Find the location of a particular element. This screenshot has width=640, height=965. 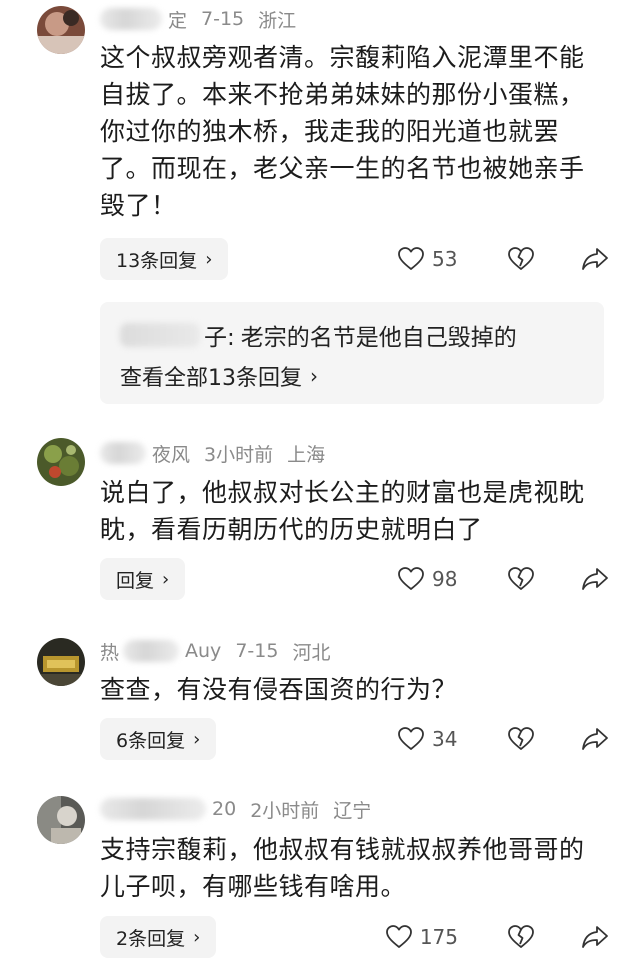

reply-preview-line: 子: 老宗的名节是他自己毁掉的 is located at coordinates (318, 335).